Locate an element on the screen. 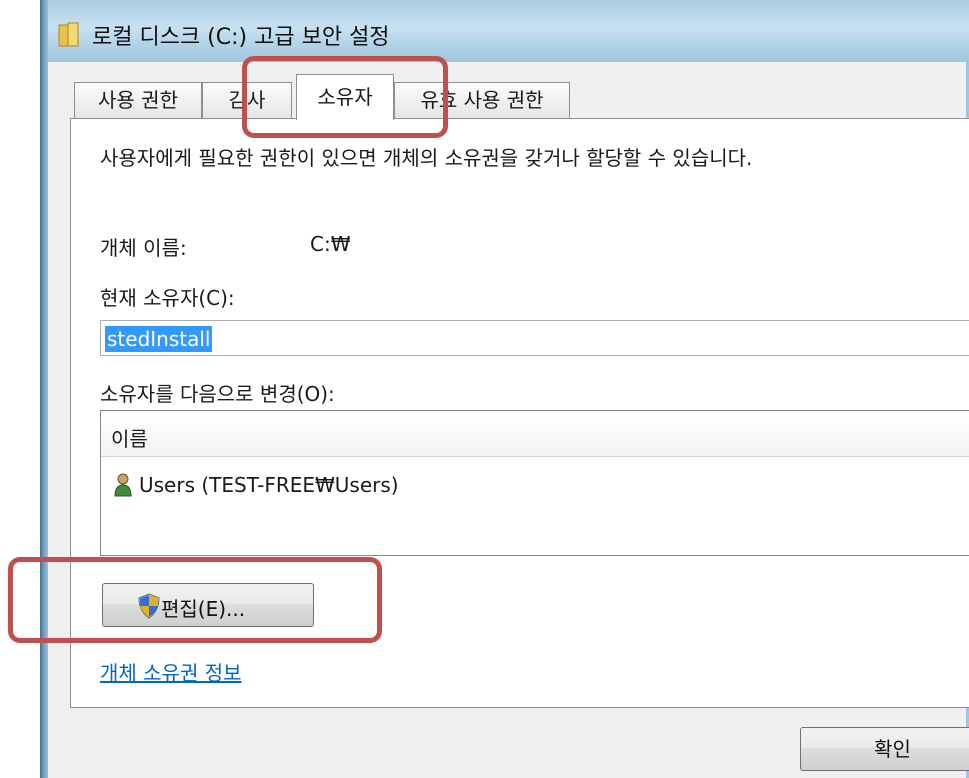  tab-auditing: 감사 is located at coordinates (247, 100).